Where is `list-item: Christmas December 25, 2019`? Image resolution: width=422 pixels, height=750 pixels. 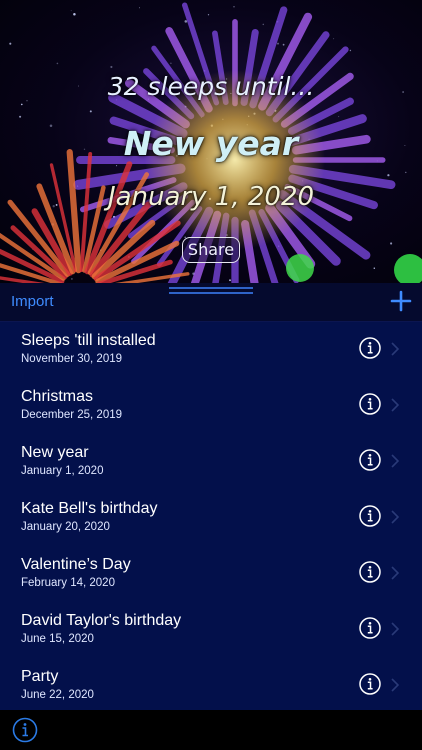
list-item: Christmas December 25, 2019 is located at coordinates (211, 406).